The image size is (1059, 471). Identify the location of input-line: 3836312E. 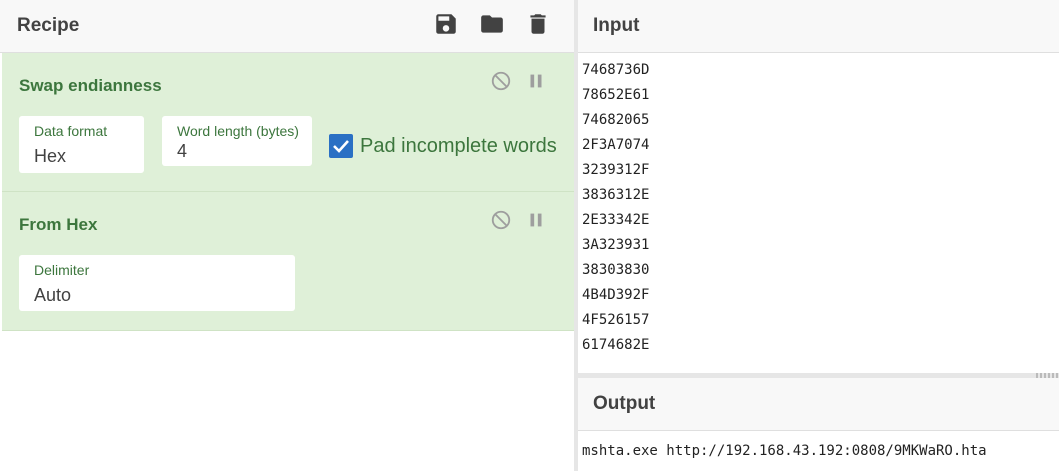
(616, 195).